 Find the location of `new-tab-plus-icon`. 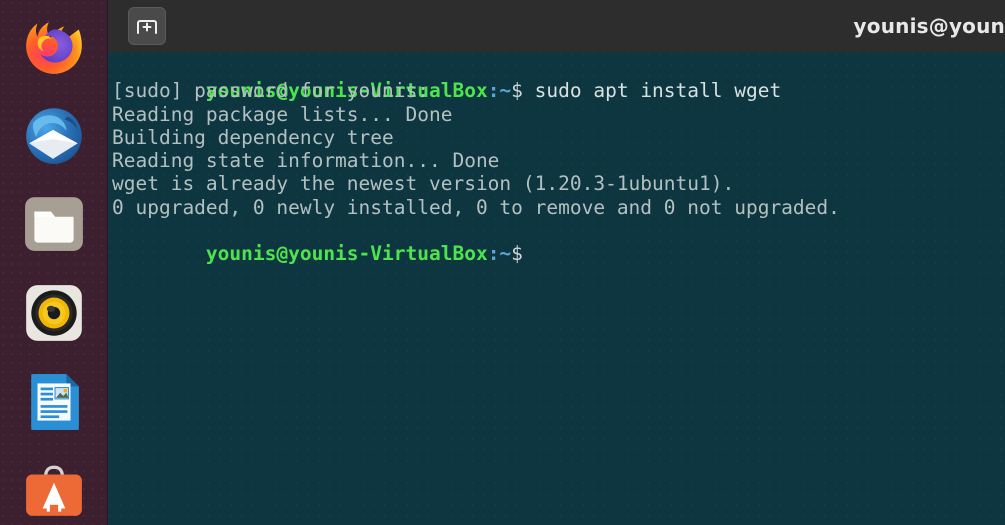

new-tab-plus-icon is located at coordinates (147, 27).